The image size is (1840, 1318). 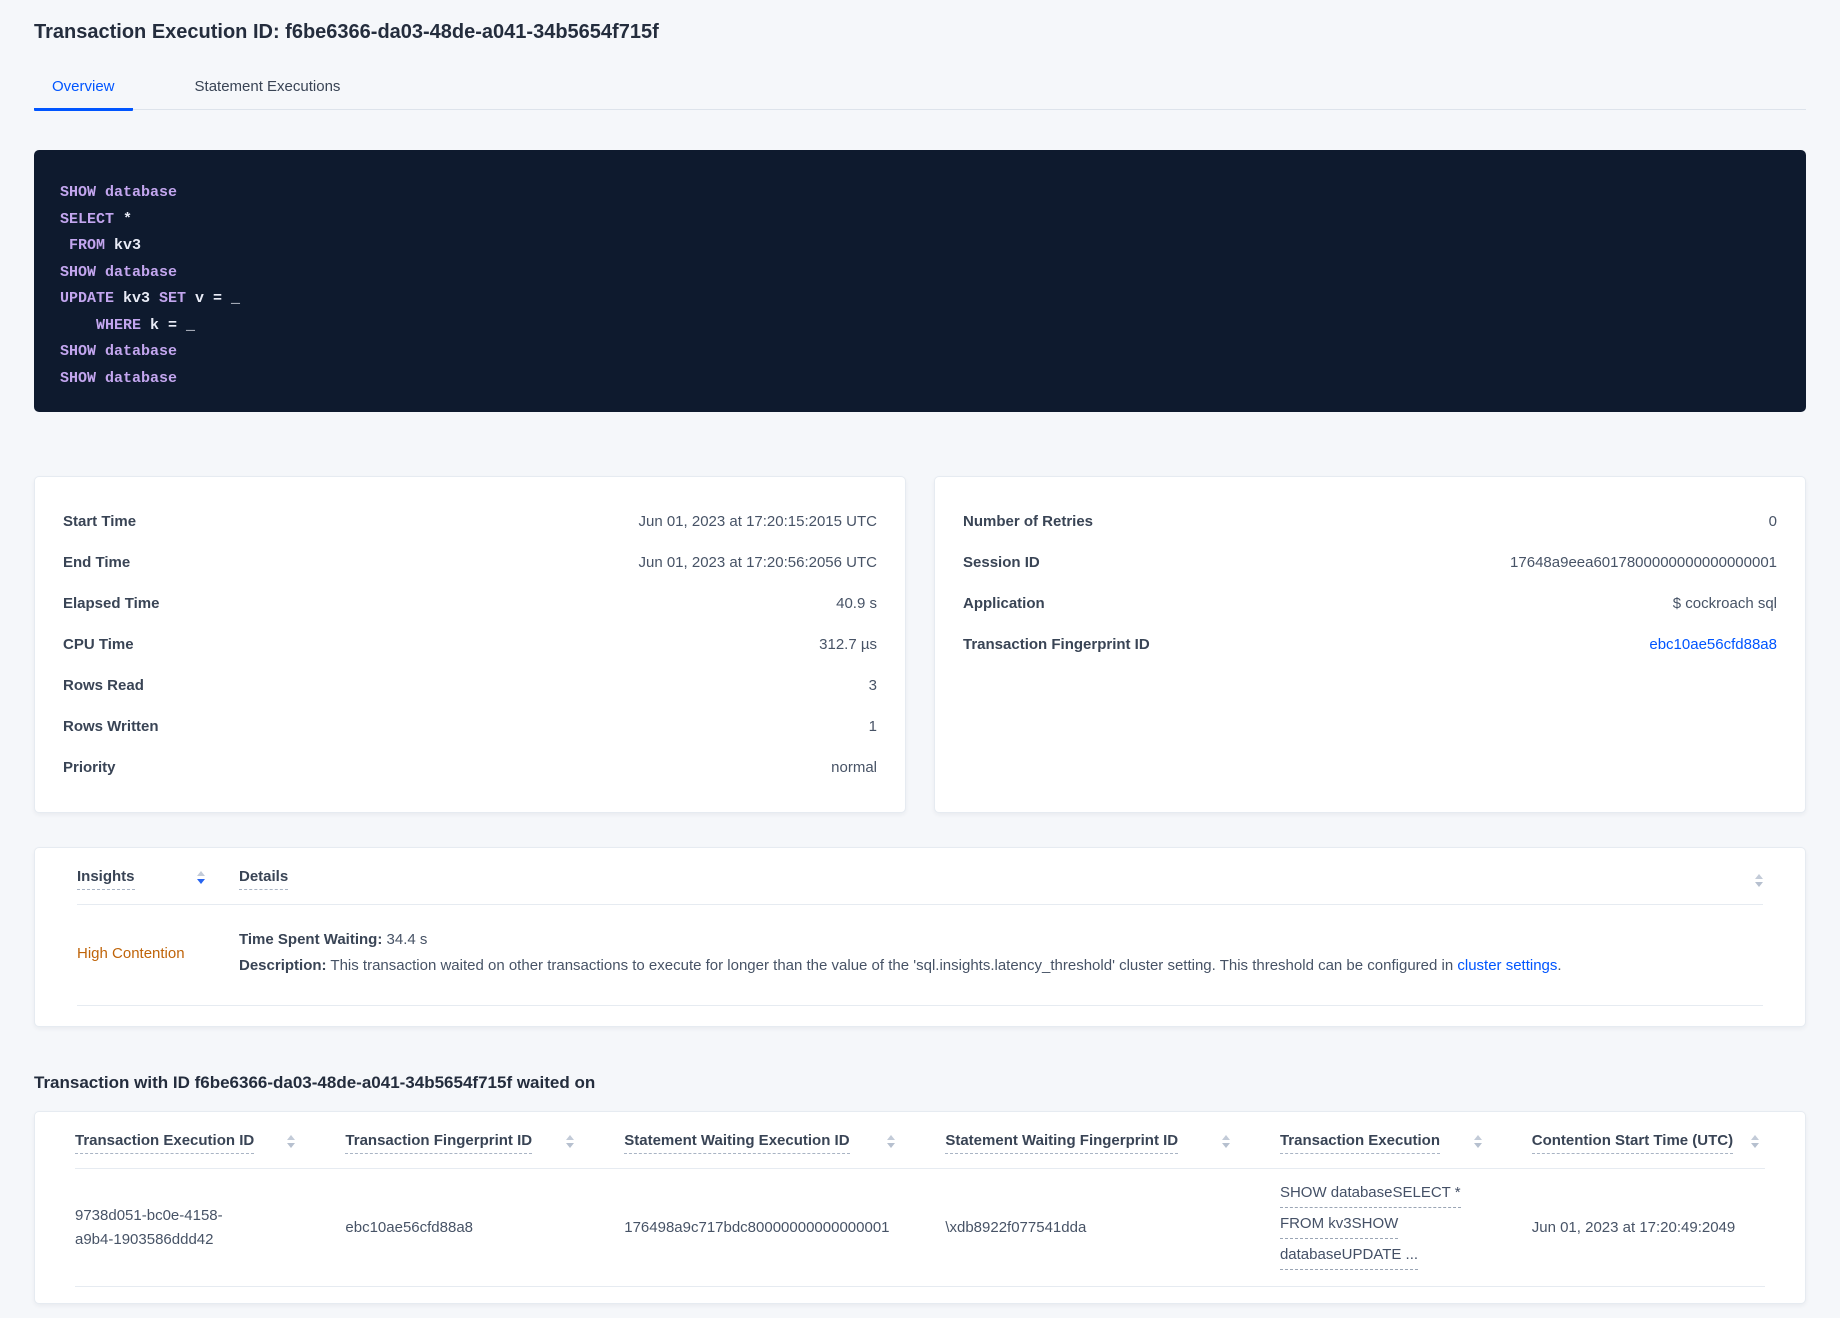 What do you see at coordinates (854, 767) in the screenshot?
I see `row-value: normal` at bounding box center [854, 767].